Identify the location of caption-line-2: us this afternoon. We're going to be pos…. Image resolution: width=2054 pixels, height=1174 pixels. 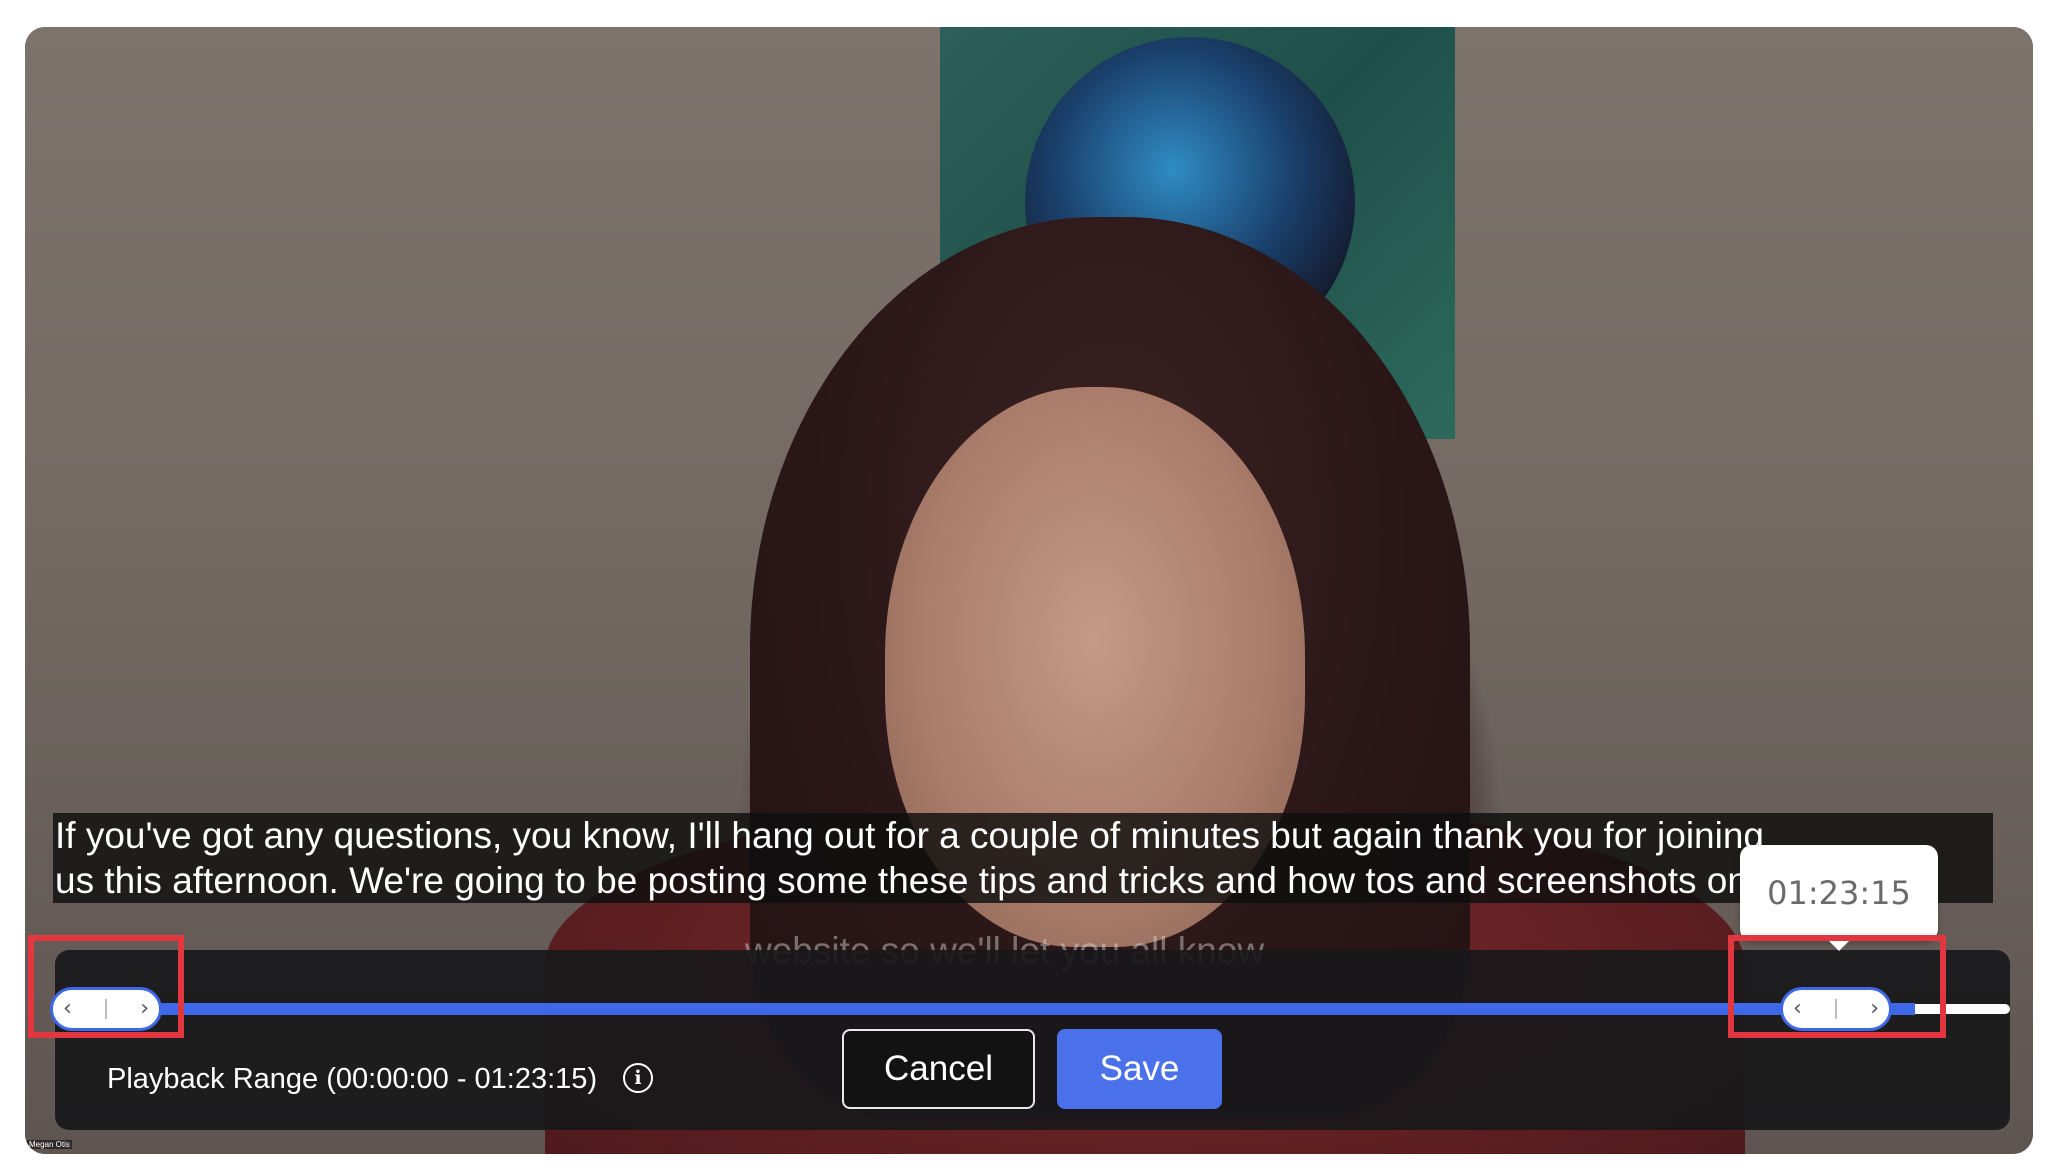
(1023, 880).